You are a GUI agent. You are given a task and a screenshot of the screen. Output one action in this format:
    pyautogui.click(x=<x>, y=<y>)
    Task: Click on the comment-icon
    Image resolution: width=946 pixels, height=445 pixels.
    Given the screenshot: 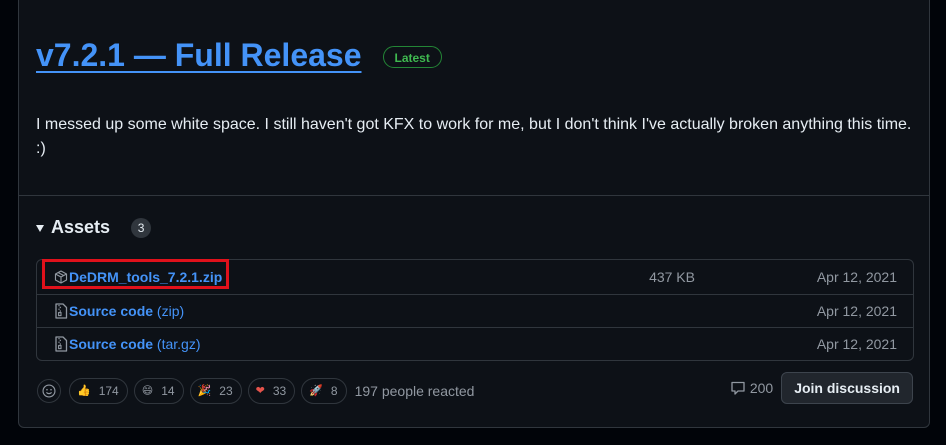 What is the action you would take?
    pyautogui.click(x=738, y=388)
    